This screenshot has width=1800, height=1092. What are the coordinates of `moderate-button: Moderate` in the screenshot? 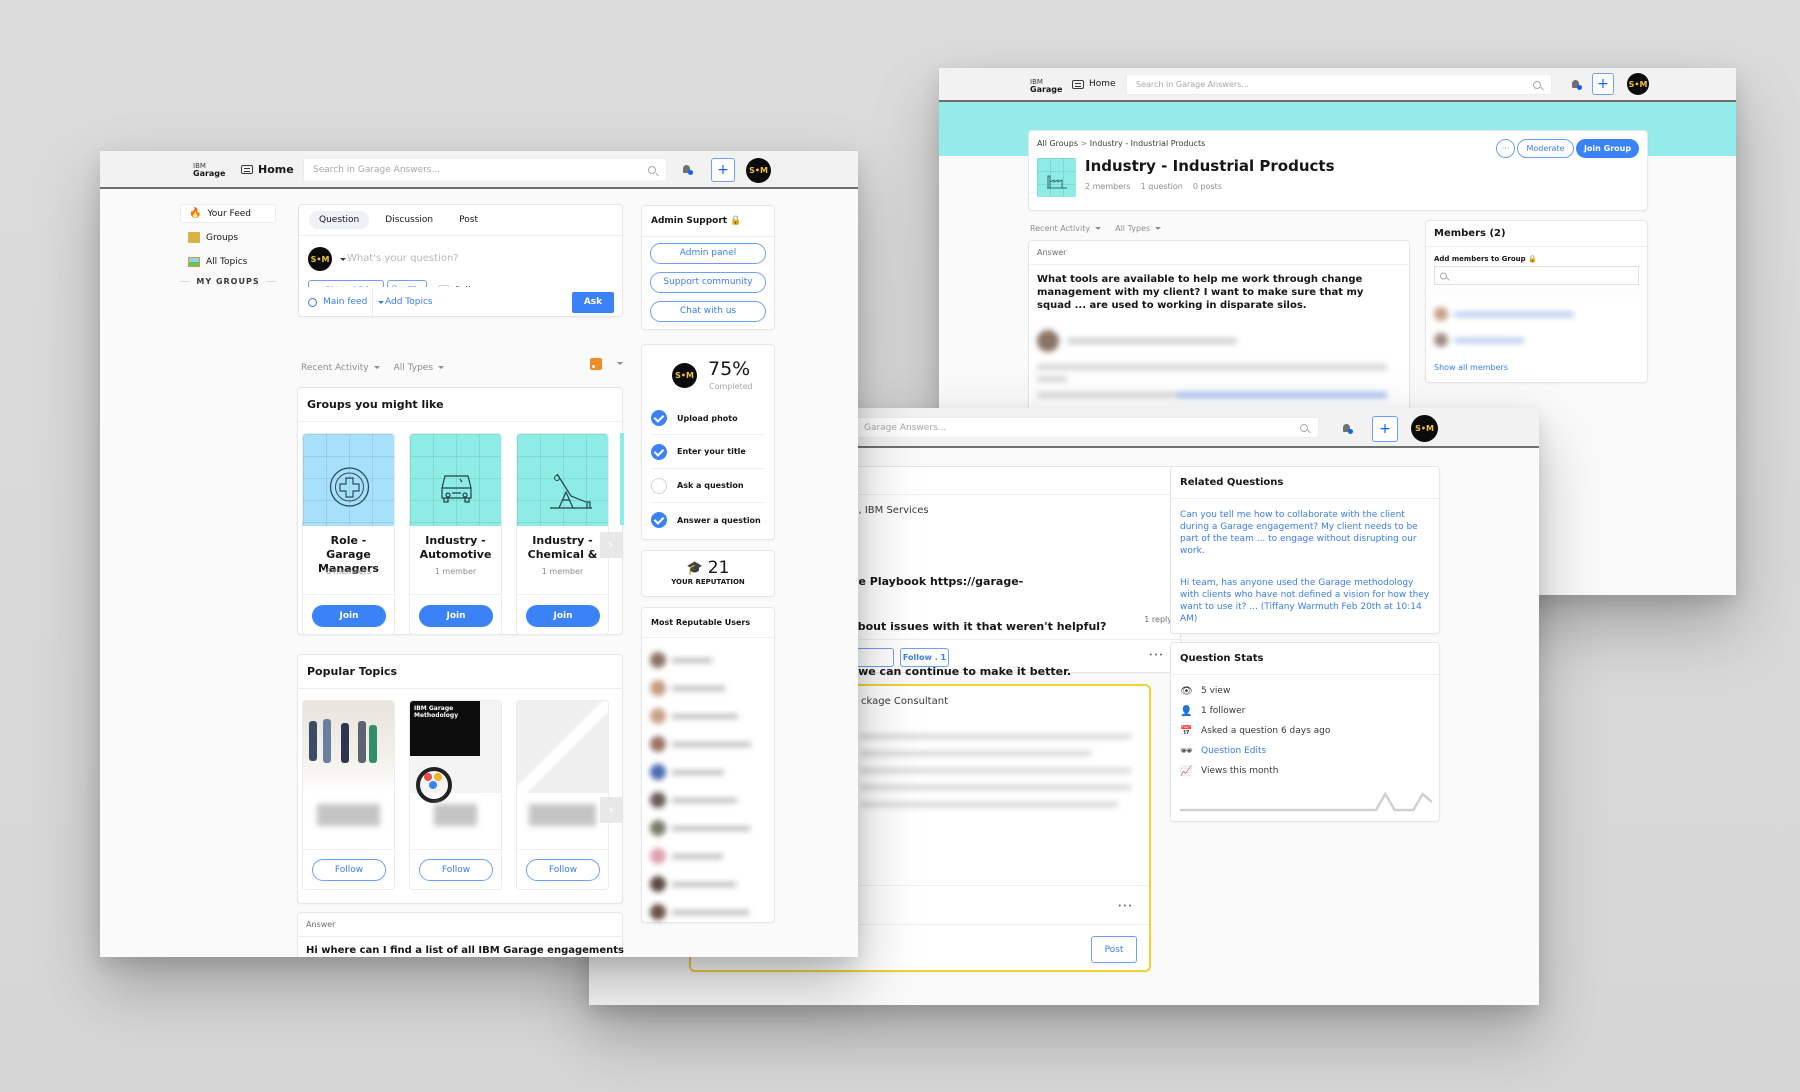 It's located at (1545, 148).